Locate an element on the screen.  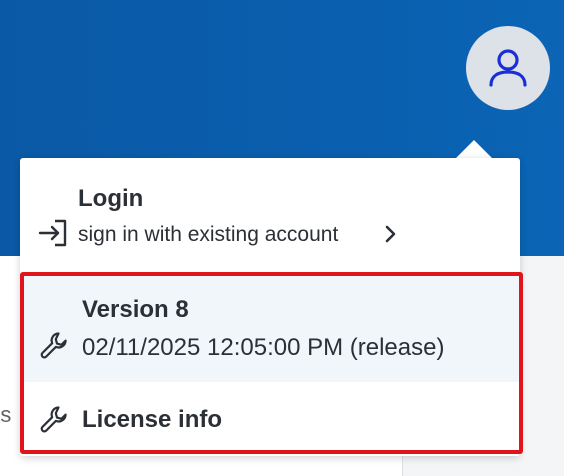
chevron-right-icon is located at coordinates (390, 234).